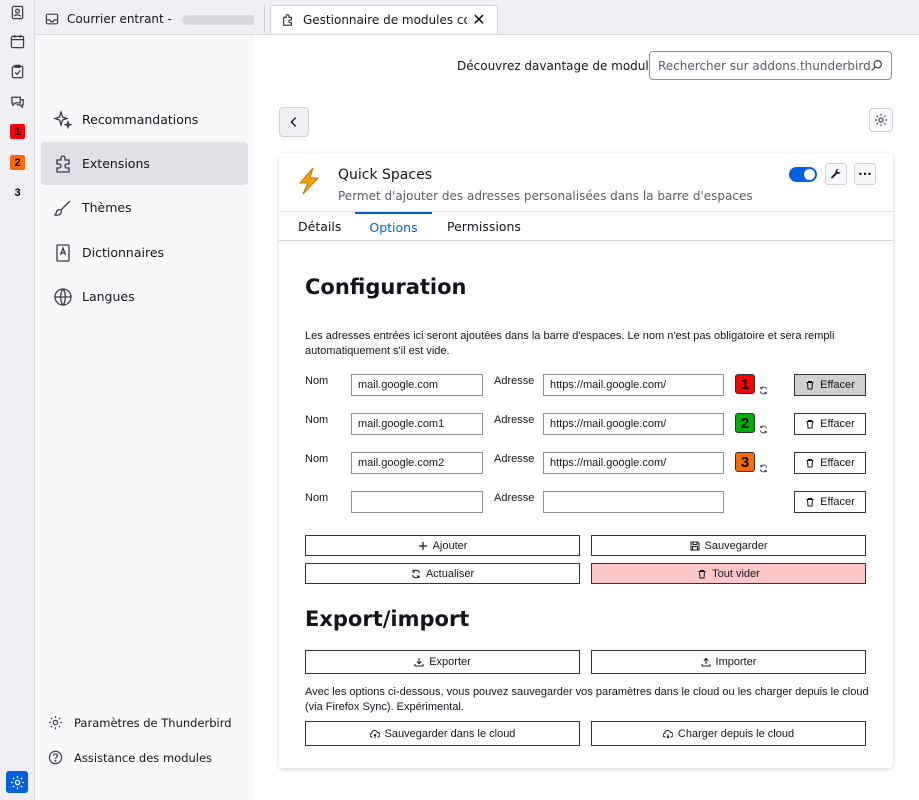  What do you see at coordinates (144, 296) in the screenshot?
I see `sidebar-item-languages: Langues` at bounding box center [144, 296].